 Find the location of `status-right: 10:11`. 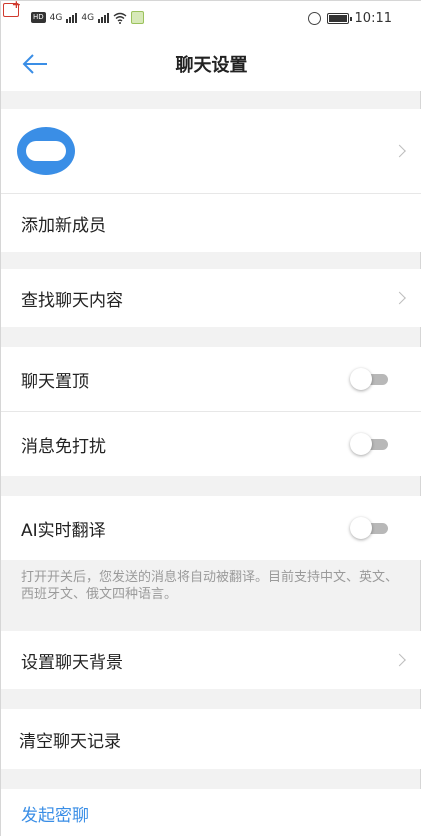

status-right: 10:11 is located at coordinates (349, 18).